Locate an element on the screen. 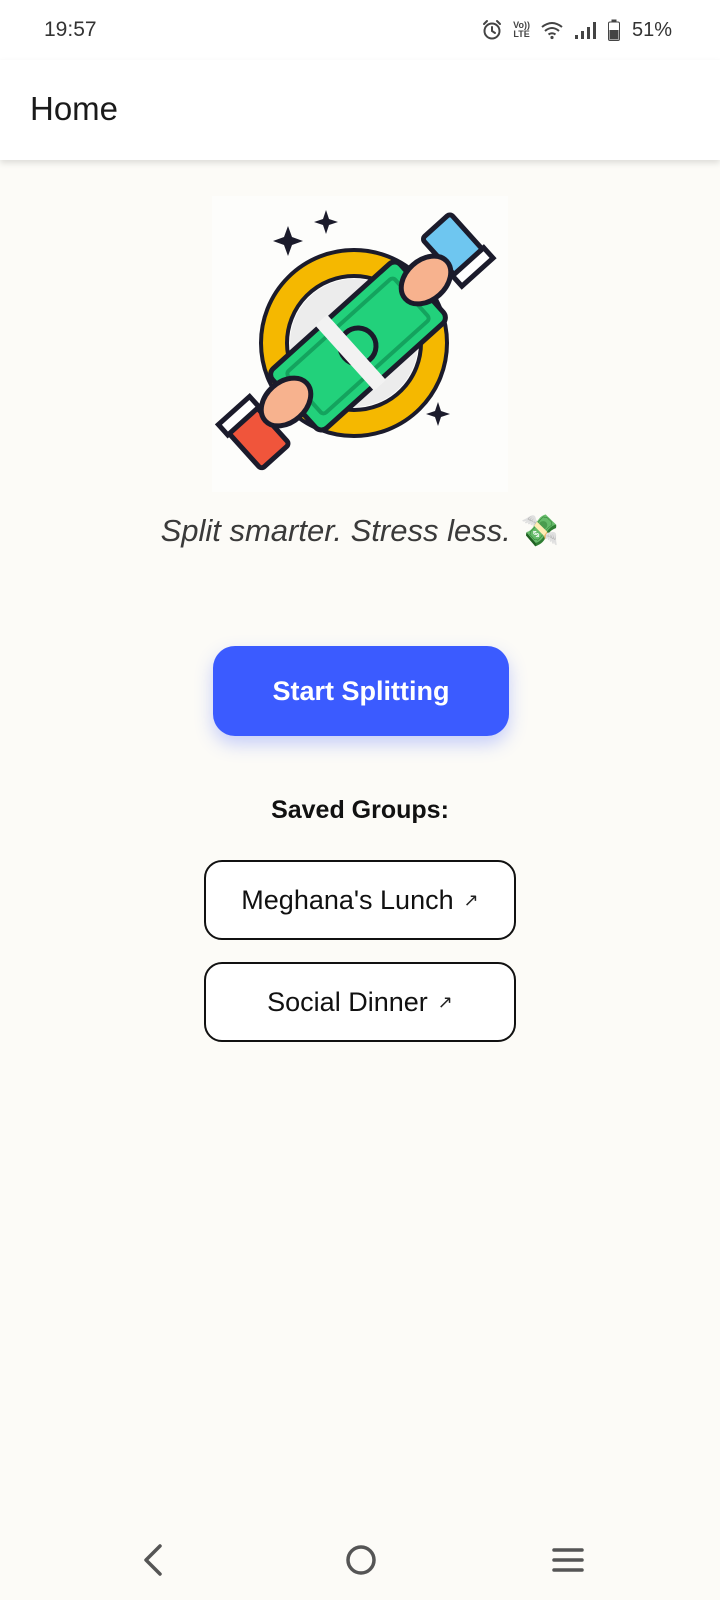 The width and height of the screenshot is (720, 1600). home-icon is located at coordinates (361, 1560).